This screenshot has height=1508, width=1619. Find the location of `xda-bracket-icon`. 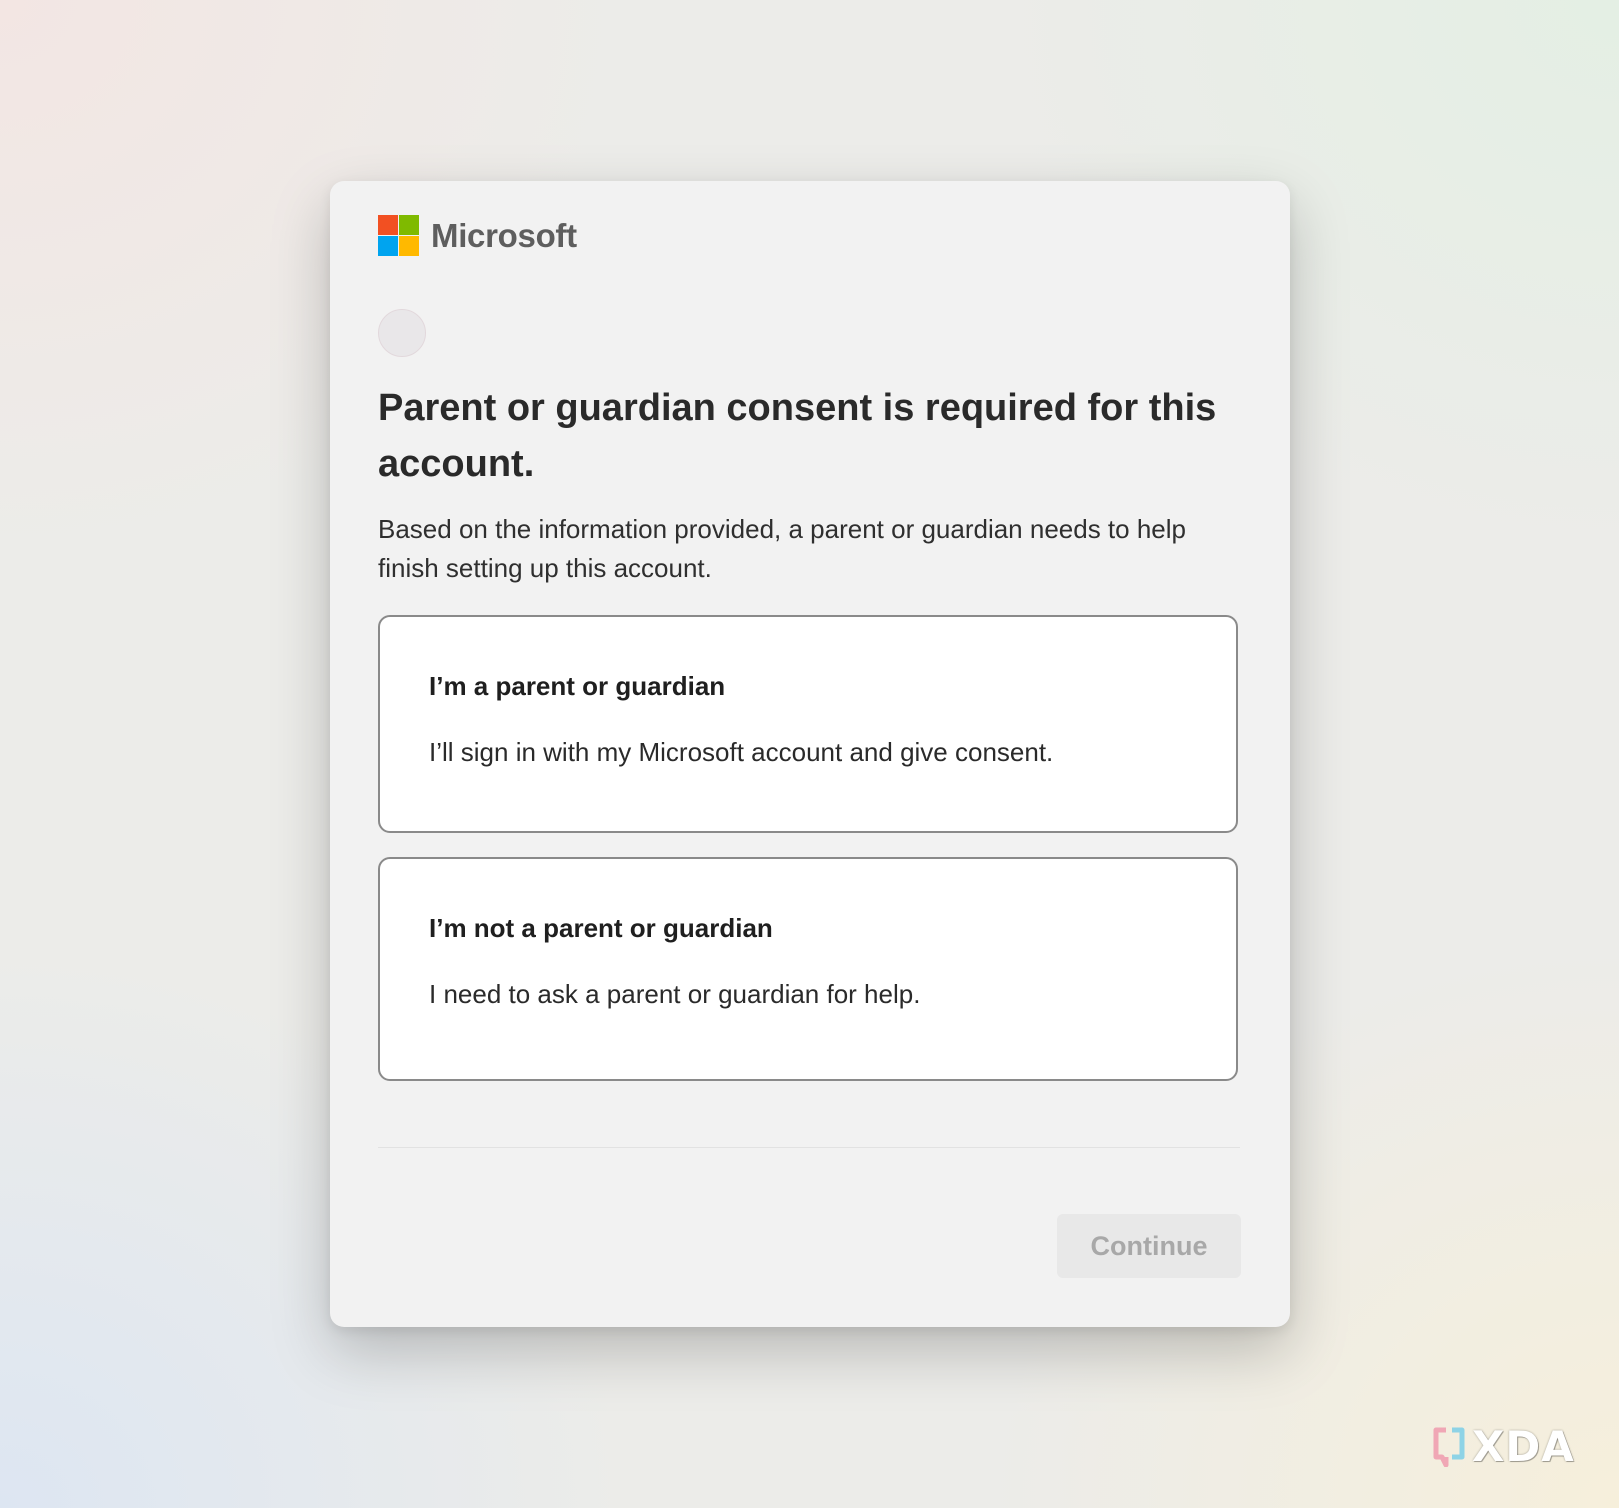

xda-bracket-icon is located at coordinates (1449, 1447).